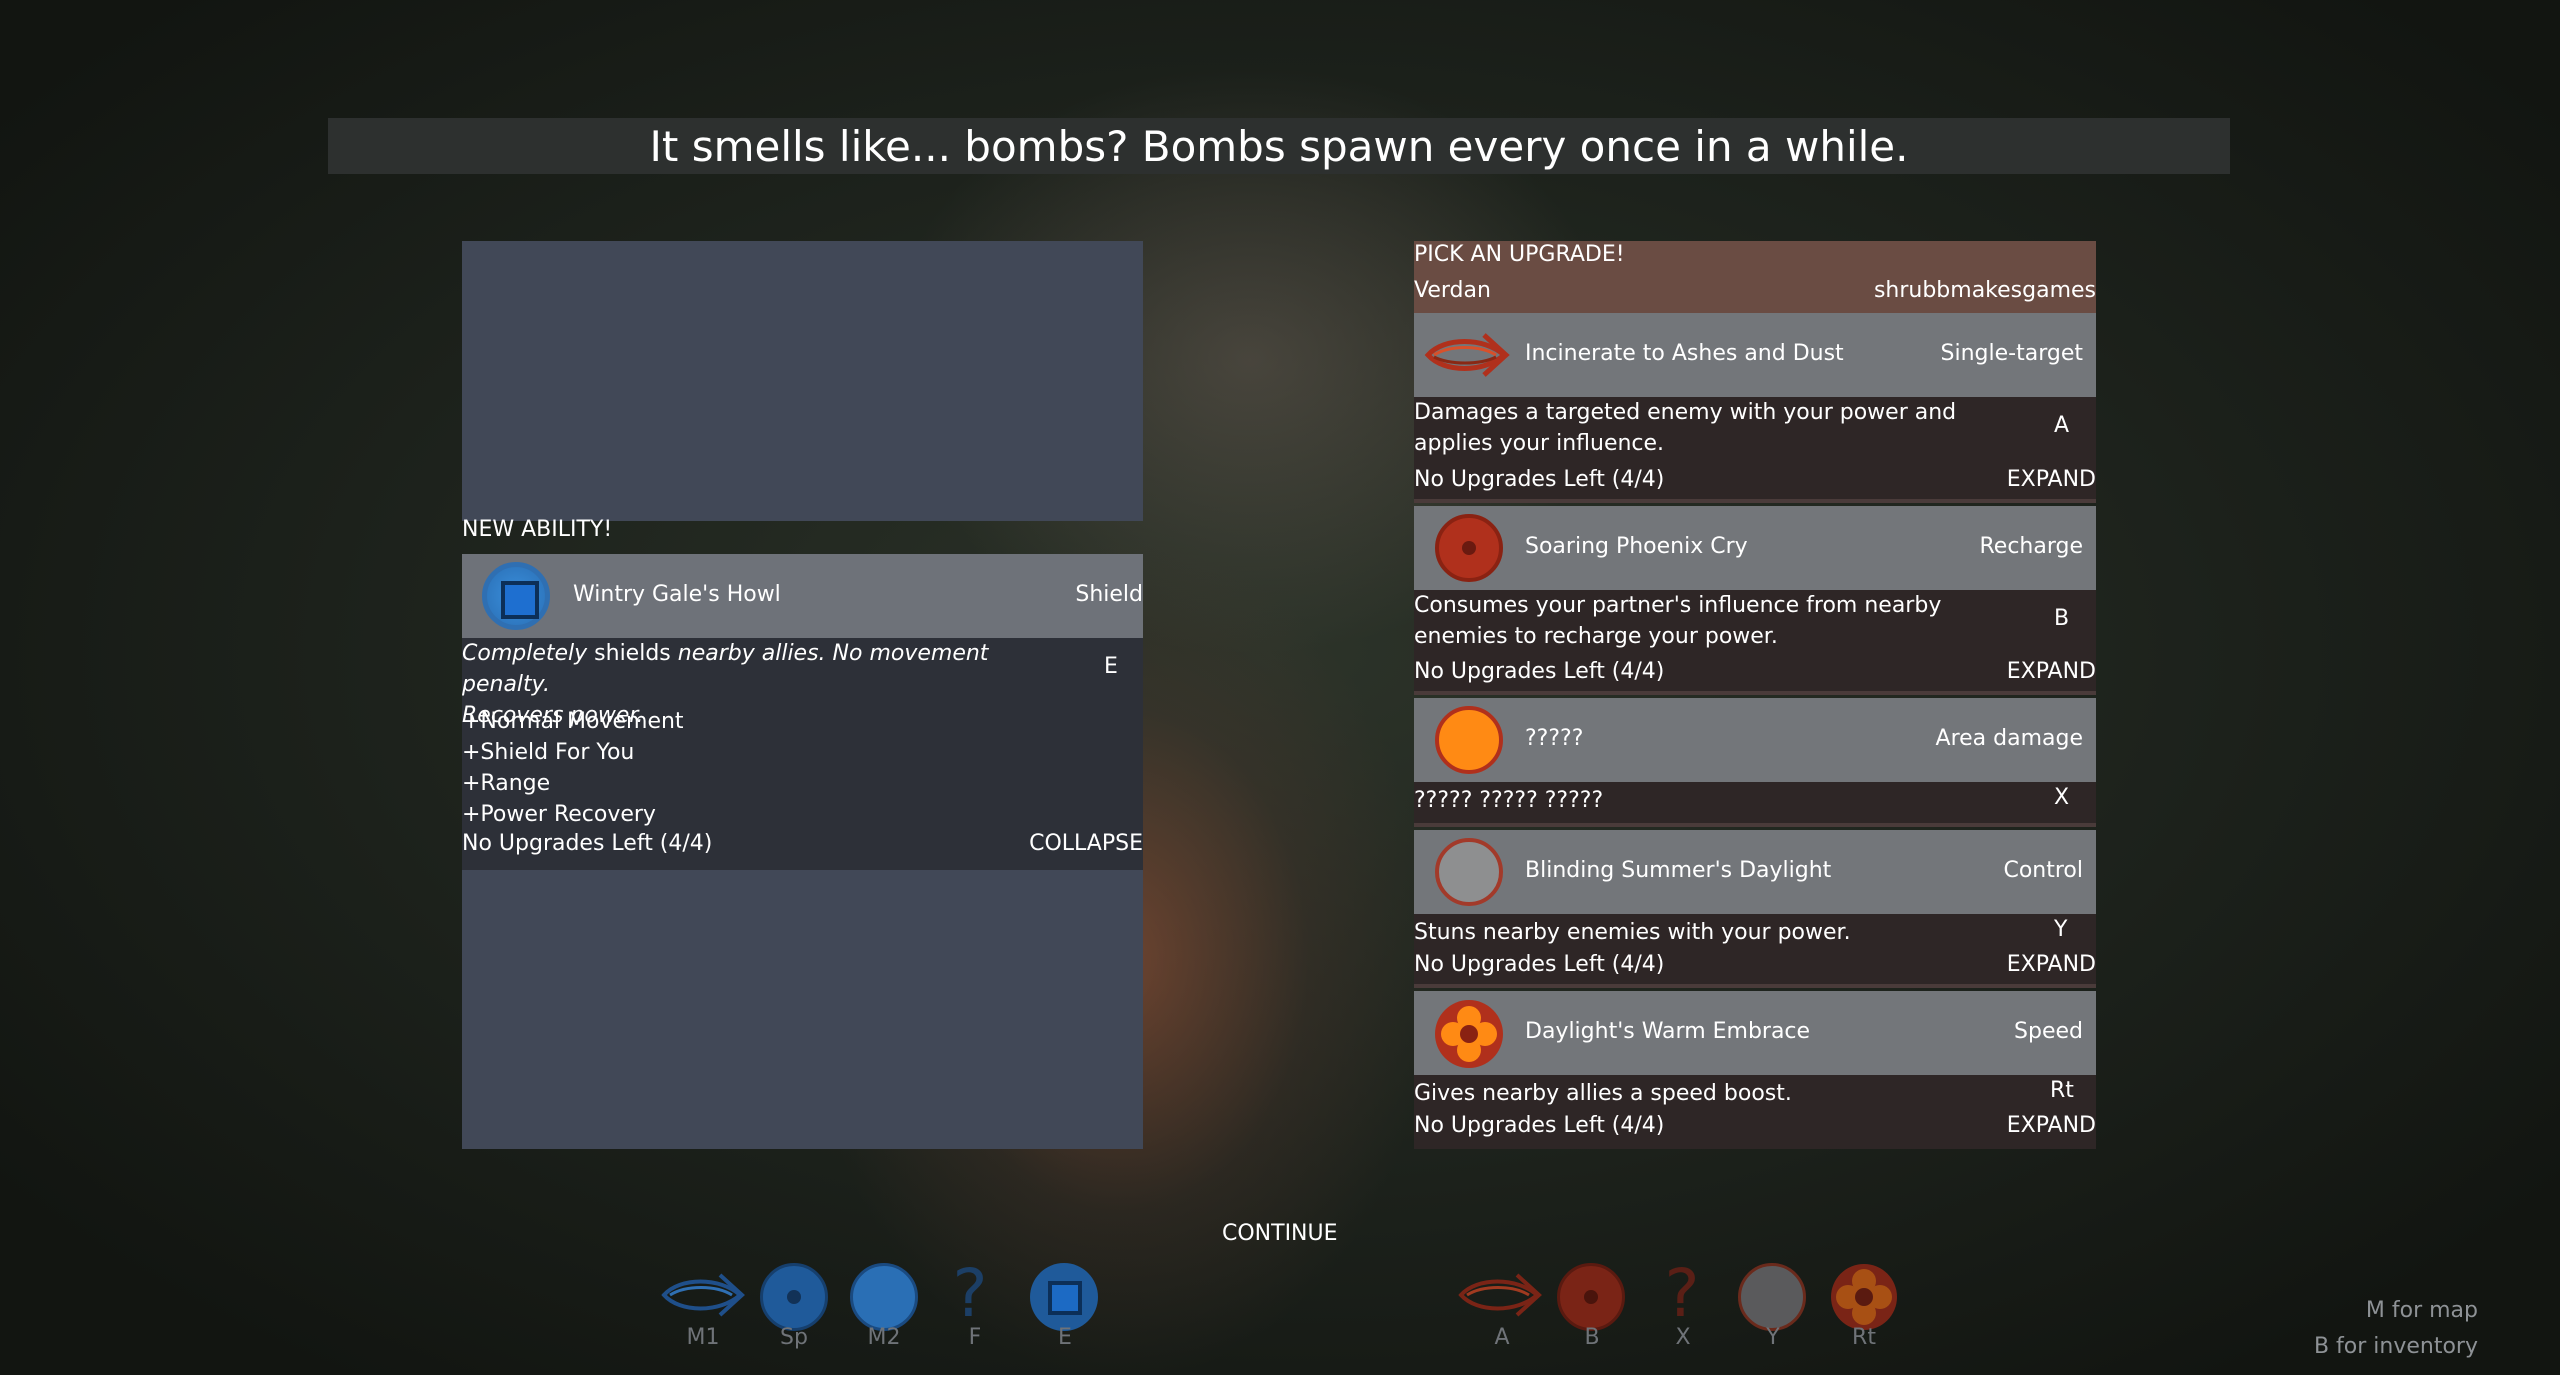  Describe the element at coordinates (1452, 290) in the screenshot. I see `character-name: Verdan` at that location.